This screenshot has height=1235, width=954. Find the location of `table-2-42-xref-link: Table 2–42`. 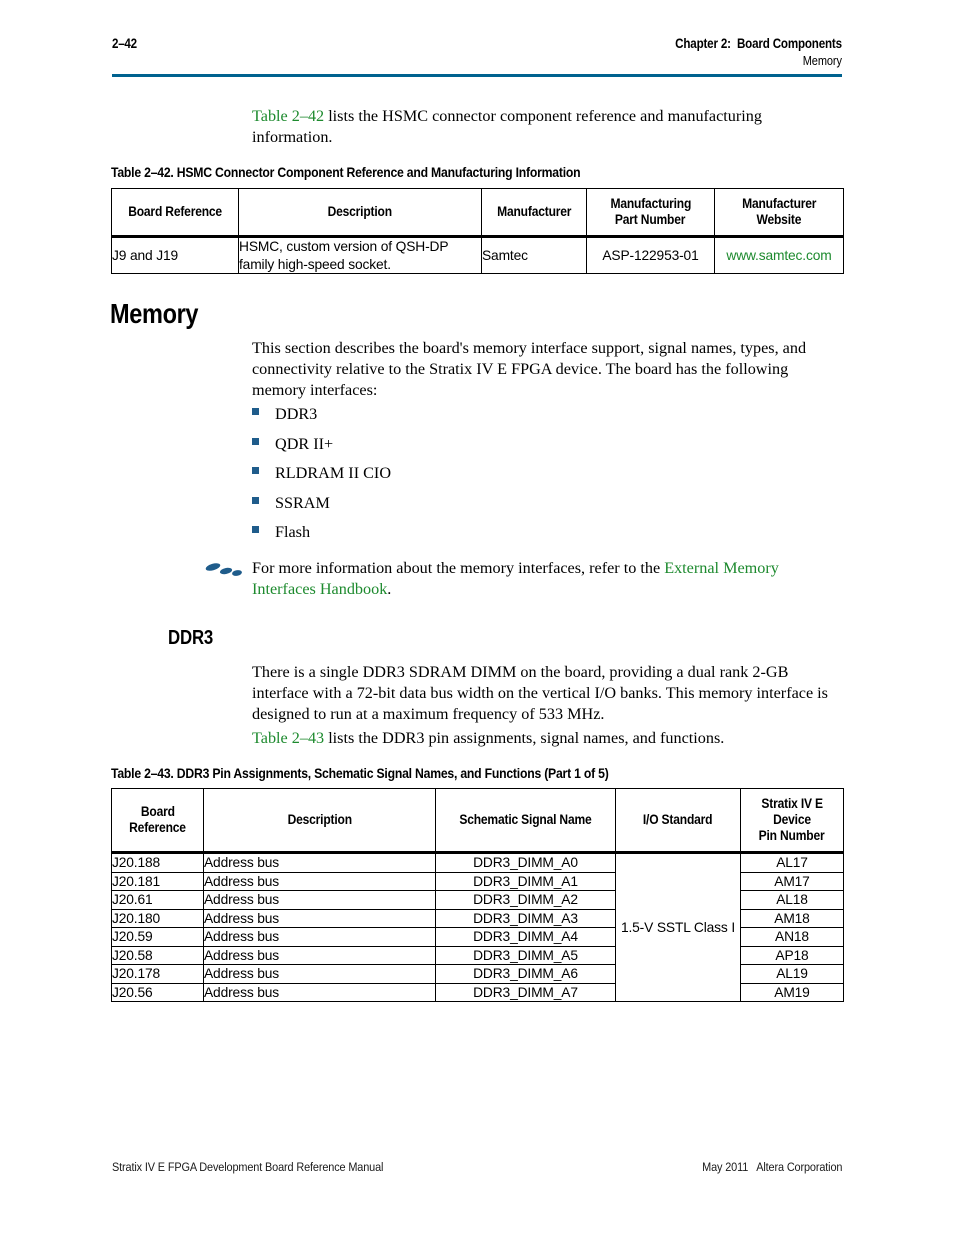

table-2-42-xref-link: Table 2–42 is located at coordinates (288, 116).